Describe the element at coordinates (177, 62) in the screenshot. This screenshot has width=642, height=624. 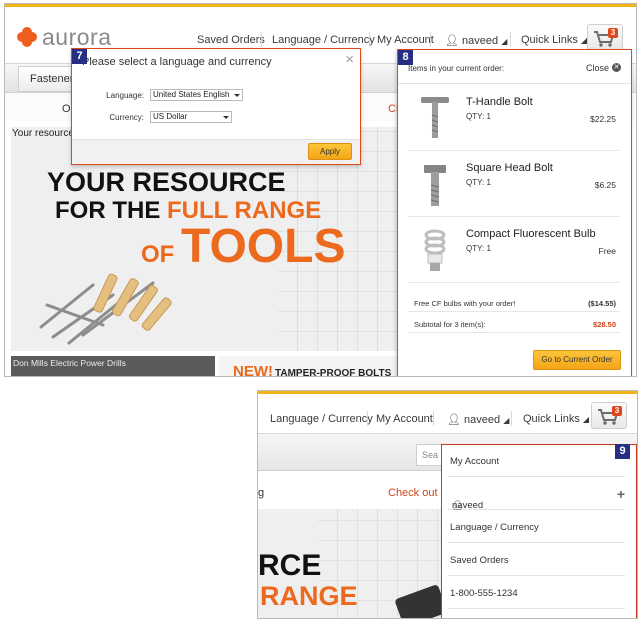
I see `dialog-title: Please select a language and currency` at that location.